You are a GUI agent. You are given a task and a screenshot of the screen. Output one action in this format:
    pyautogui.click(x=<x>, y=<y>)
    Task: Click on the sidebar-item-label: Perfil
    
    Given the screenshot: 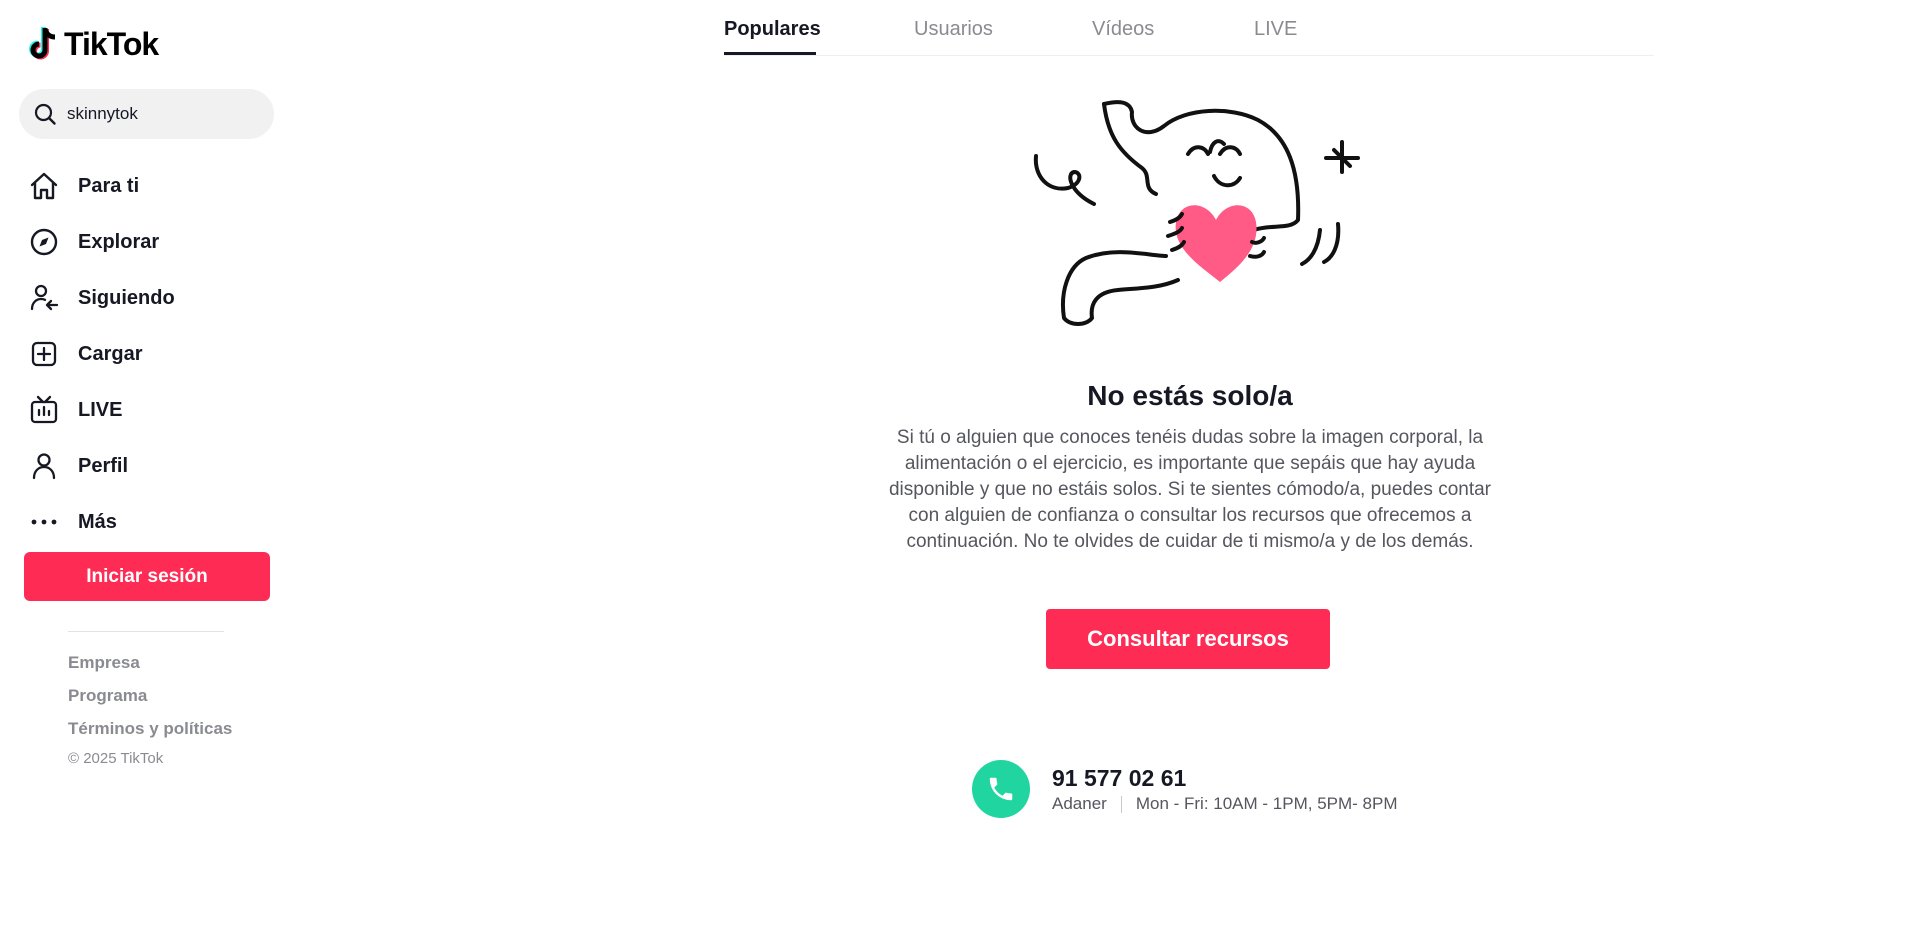 What is the action you would take?
    pyautogui.click(x=103, y=465)
    